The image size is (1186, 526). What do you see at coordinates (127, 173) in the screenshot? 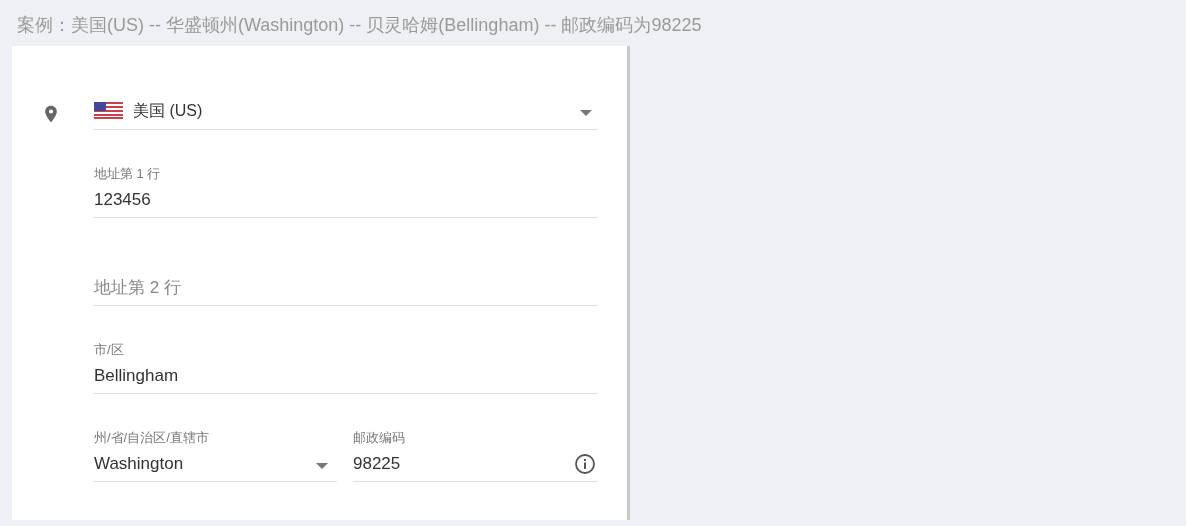
I see `field-label: 地址第 1 行` at bounding box center [127, 173].